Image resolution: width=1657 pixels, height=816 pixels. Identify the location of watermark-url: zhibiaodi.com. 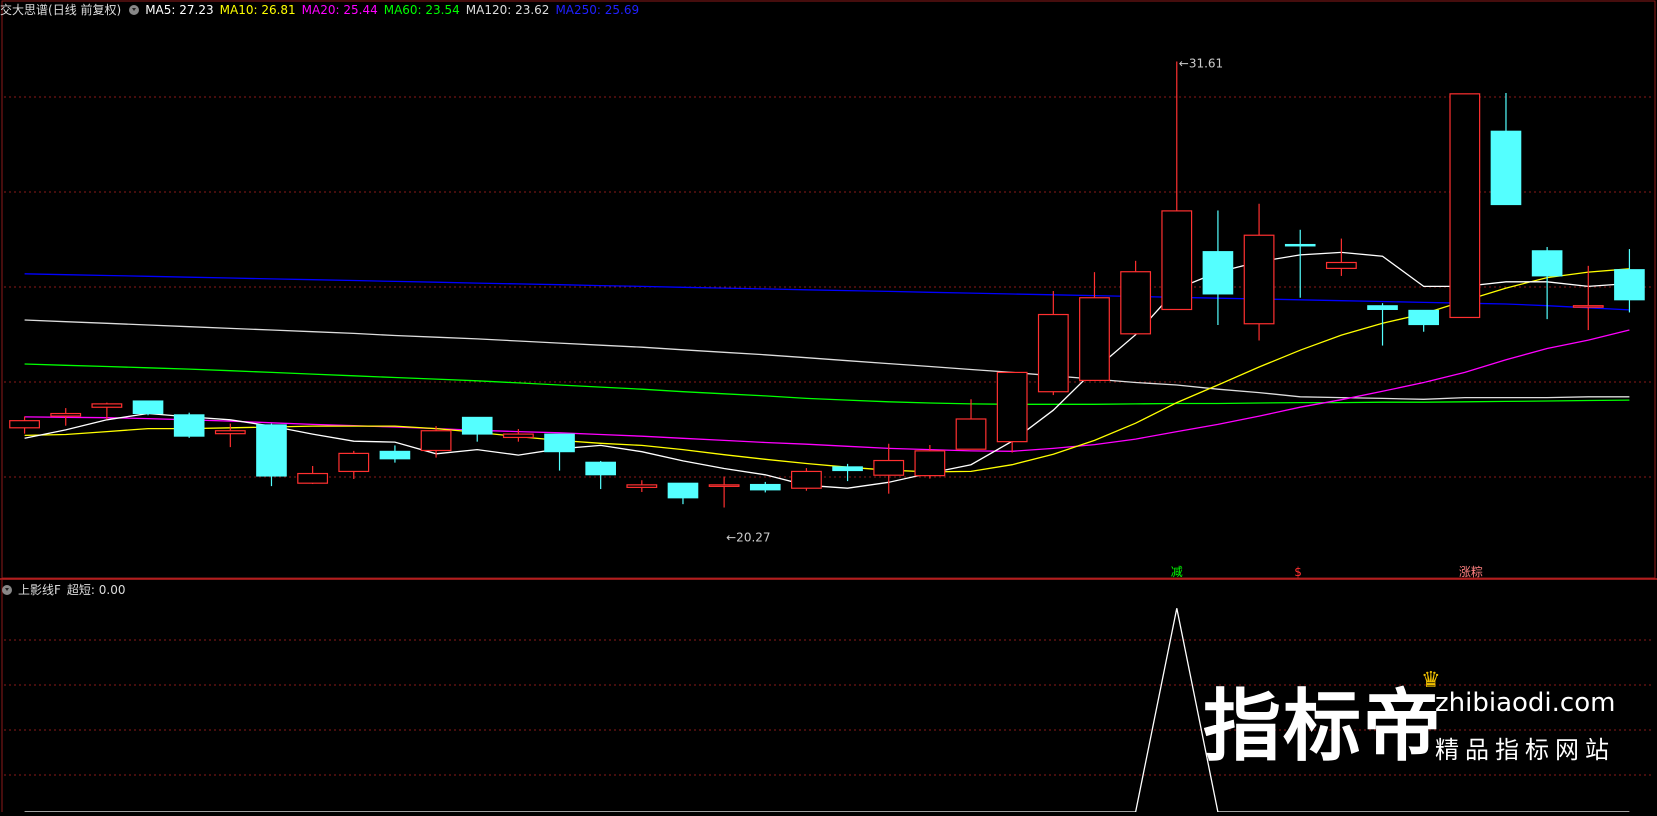
(1525, 703).